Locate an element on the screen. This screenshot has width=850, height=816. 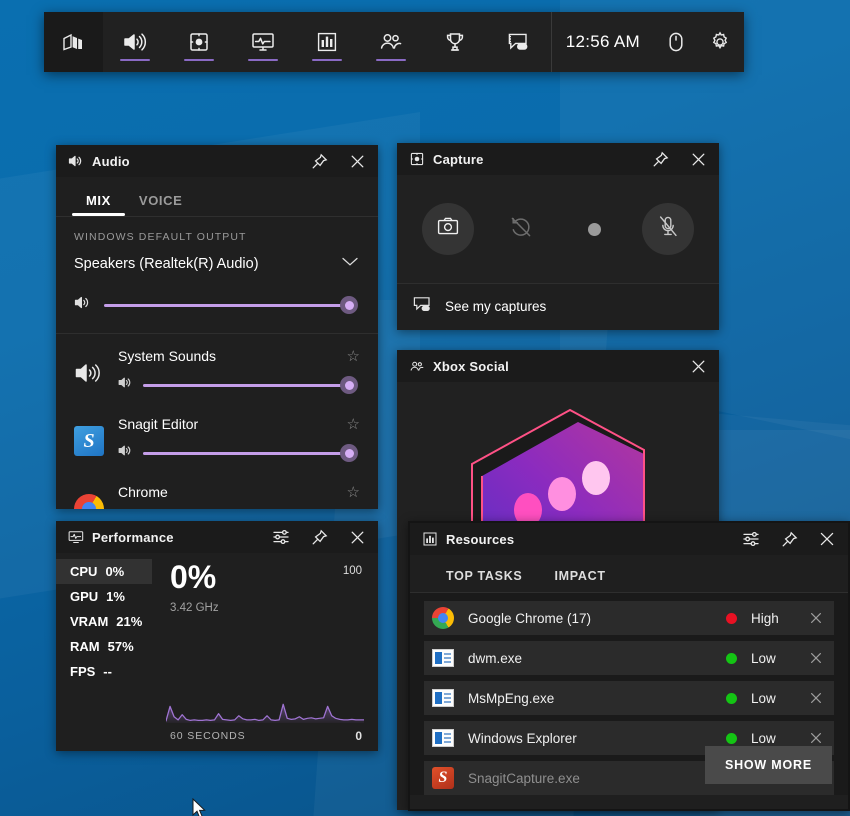
list-item: System Sounds ☆ is located at coordinates (217, 370).